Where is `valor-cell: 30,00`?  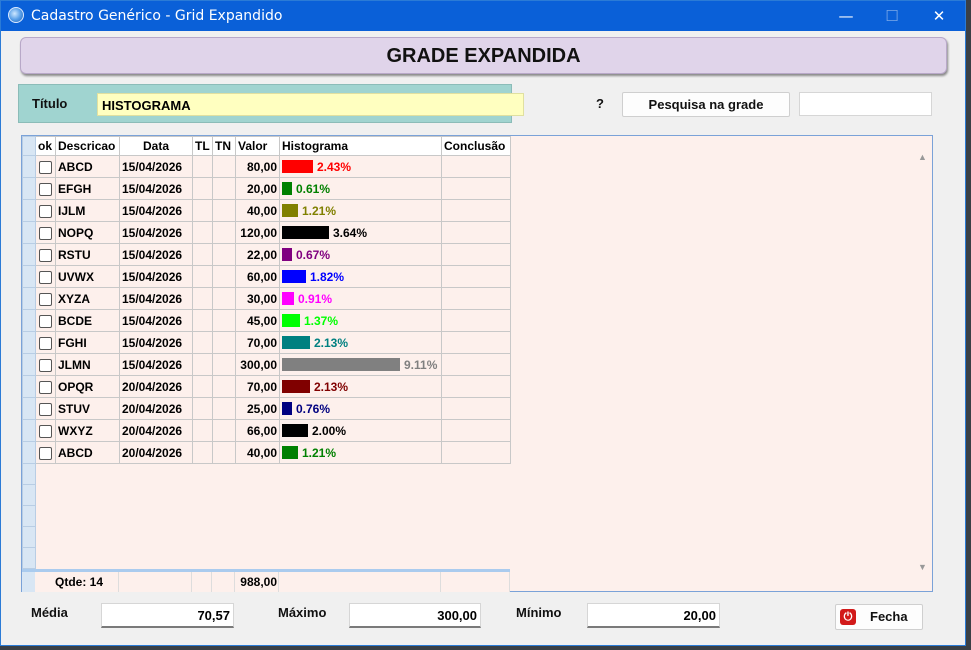
valor-cell: 30,00 is located at coordinates (257, 298).